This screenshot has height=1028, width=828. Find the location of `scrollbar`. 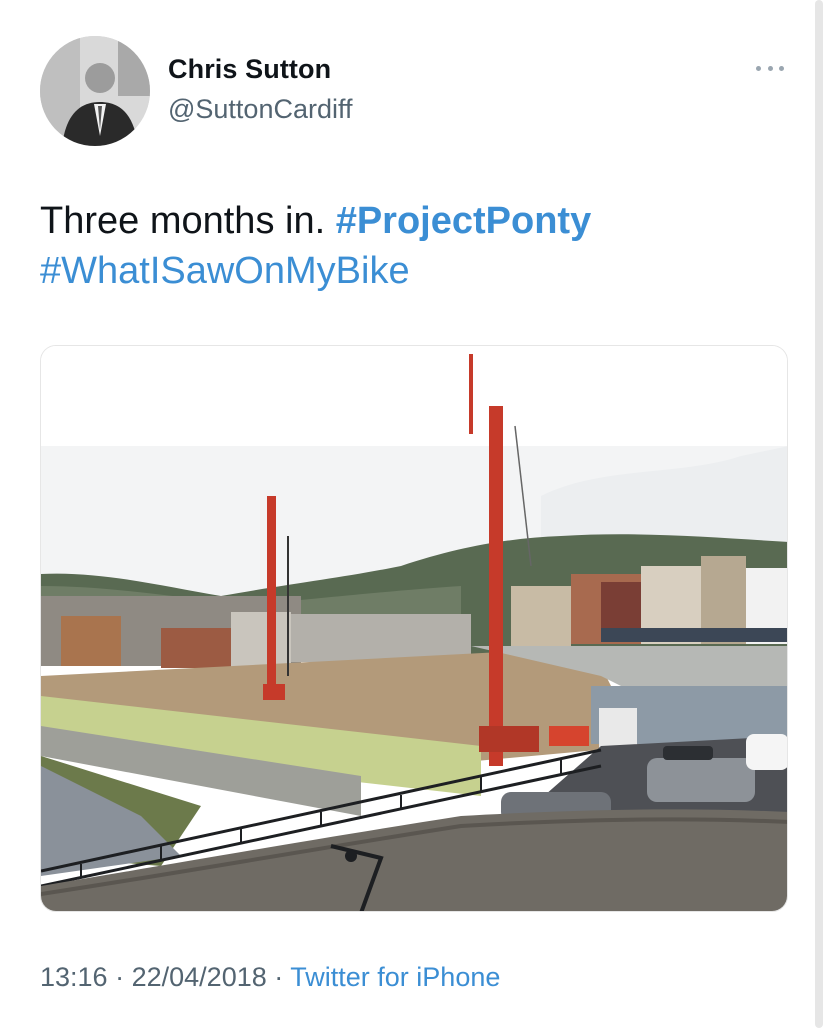

scrollbar is located at coordinates (819, 514).